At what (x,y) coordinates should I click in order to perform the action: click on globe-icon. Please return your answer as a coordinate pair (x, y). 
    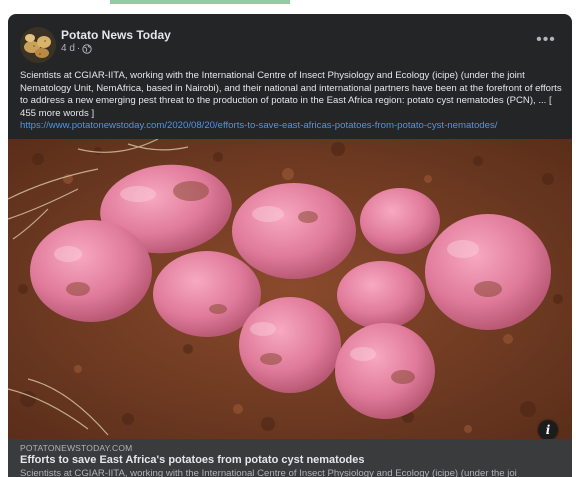
    Looking at the image, I should click on (87, 48).